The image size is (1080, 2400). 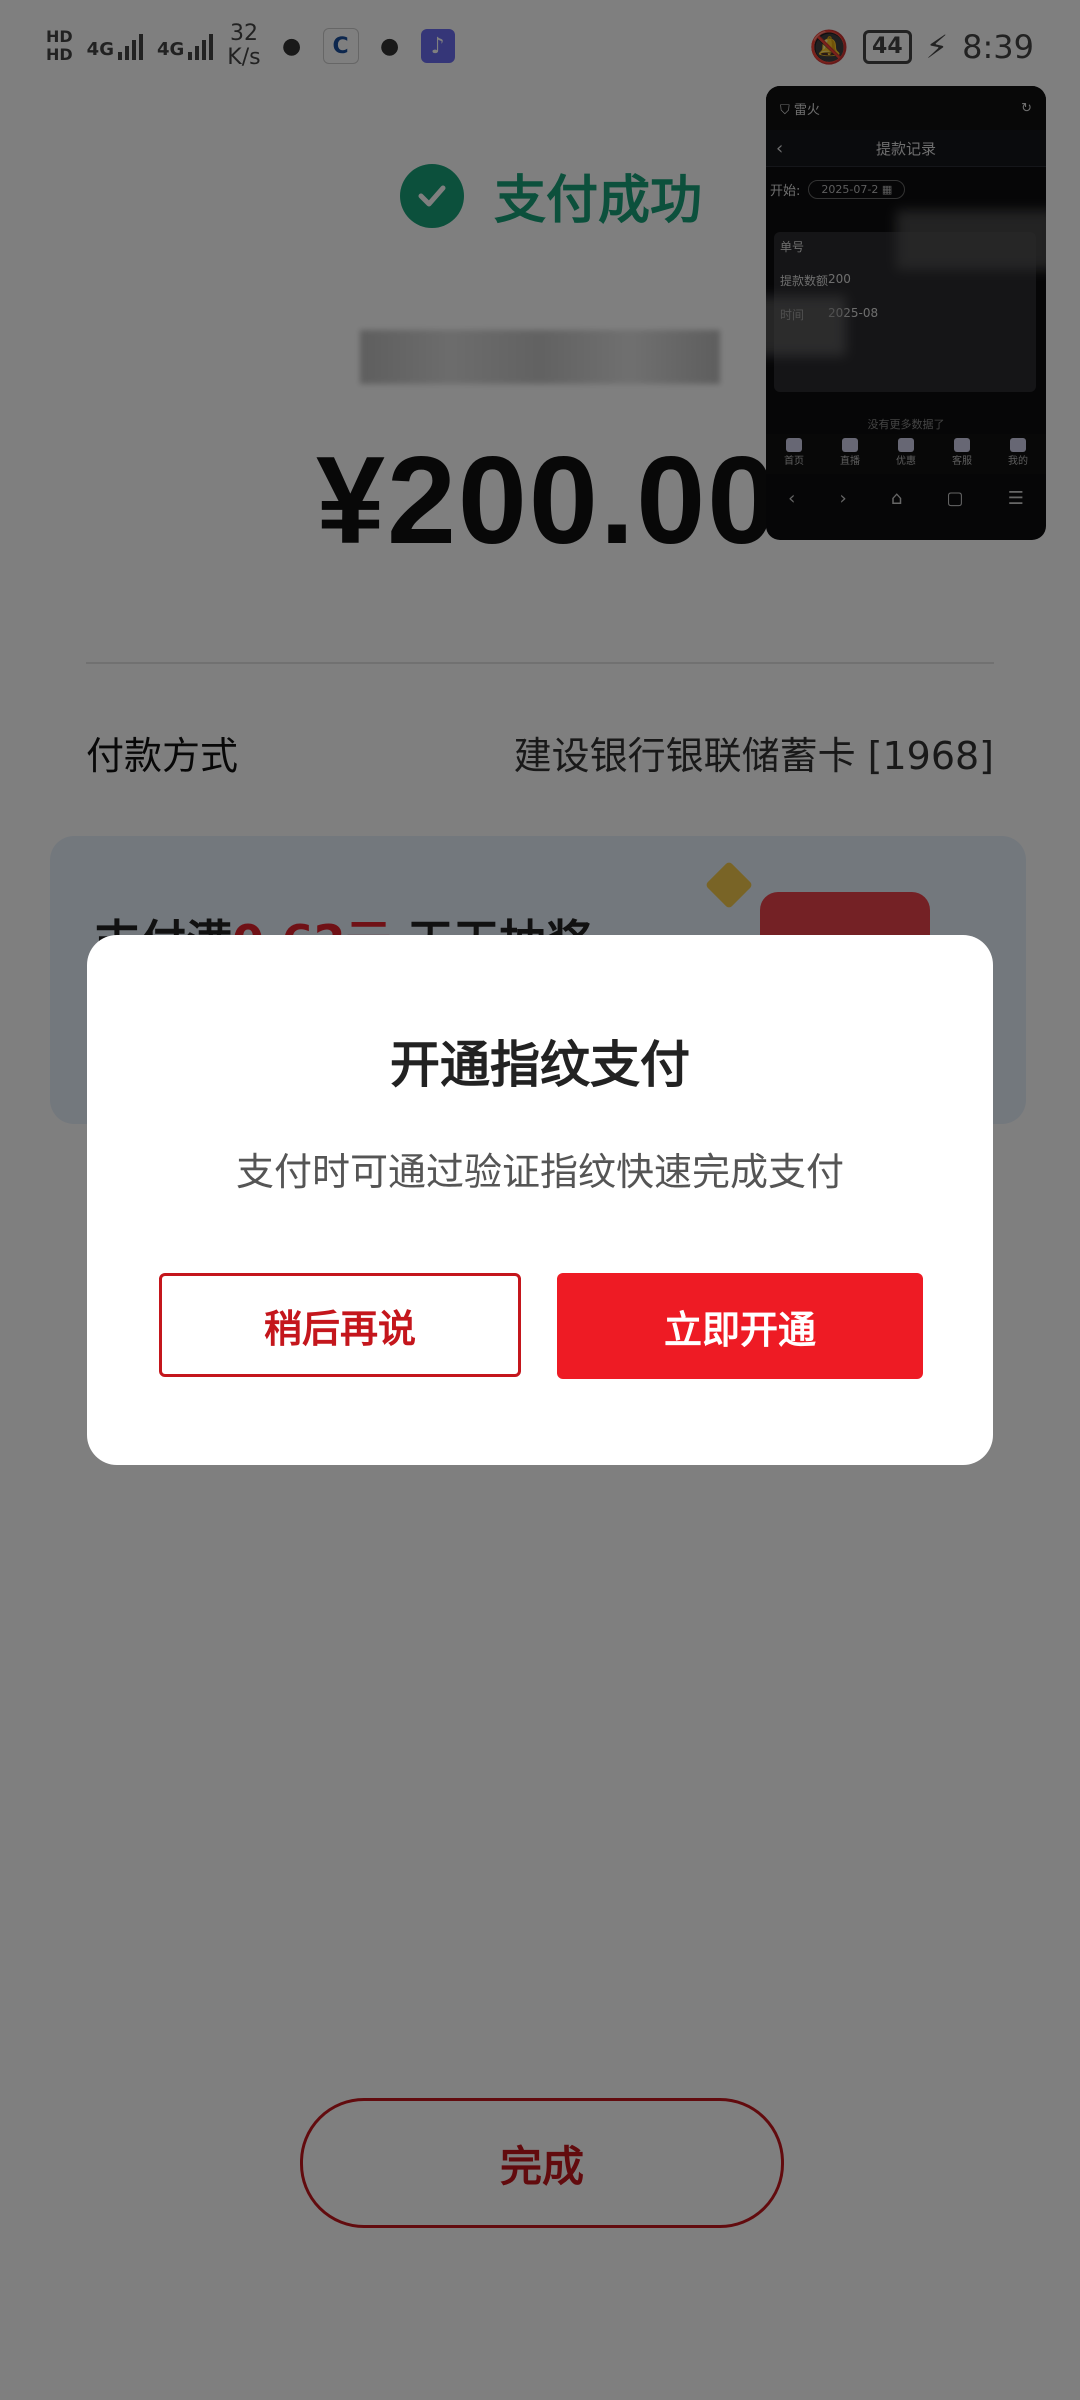 What do you see at coordinates (539, 1172) in the screenshot?
I see `dialog-message: 支付时可通过验证指纹快速完成支付` at bounding box center [539, 1172].